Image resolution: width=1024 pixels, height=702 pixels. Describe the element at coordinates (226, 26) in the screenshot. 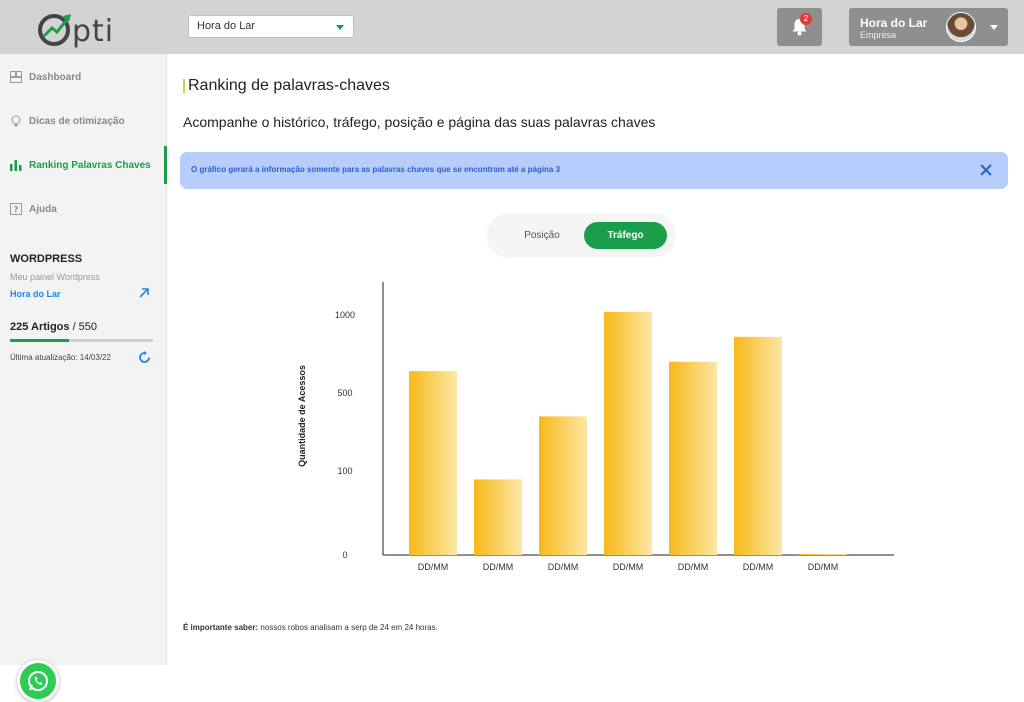

I see `site-select-value: Hora do Lar` at that location.